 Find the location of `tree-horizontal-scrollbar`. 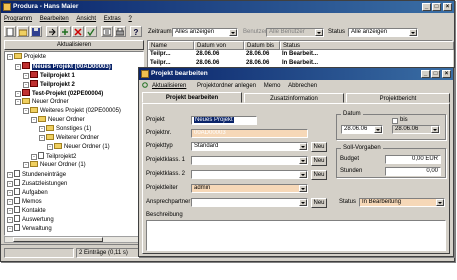

tree-horizontal-scrollbar is located at coordinates (74, 239).